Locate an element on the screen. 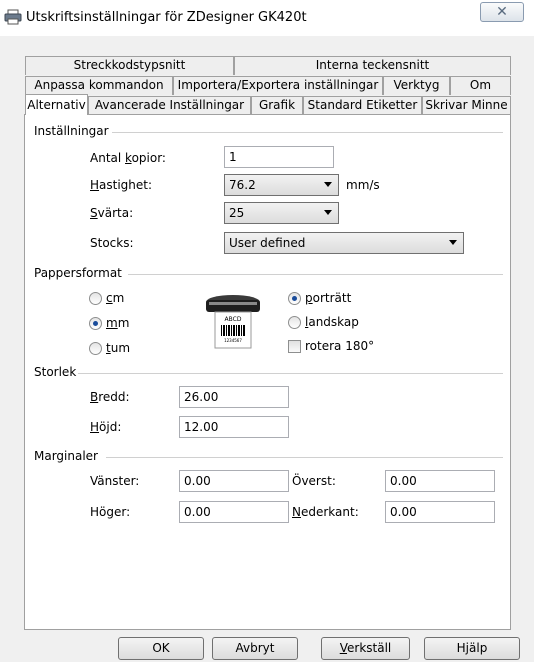 This screenshot has height=662, width=534. orientation-landscape-radio is located at coordinates (294, 322).